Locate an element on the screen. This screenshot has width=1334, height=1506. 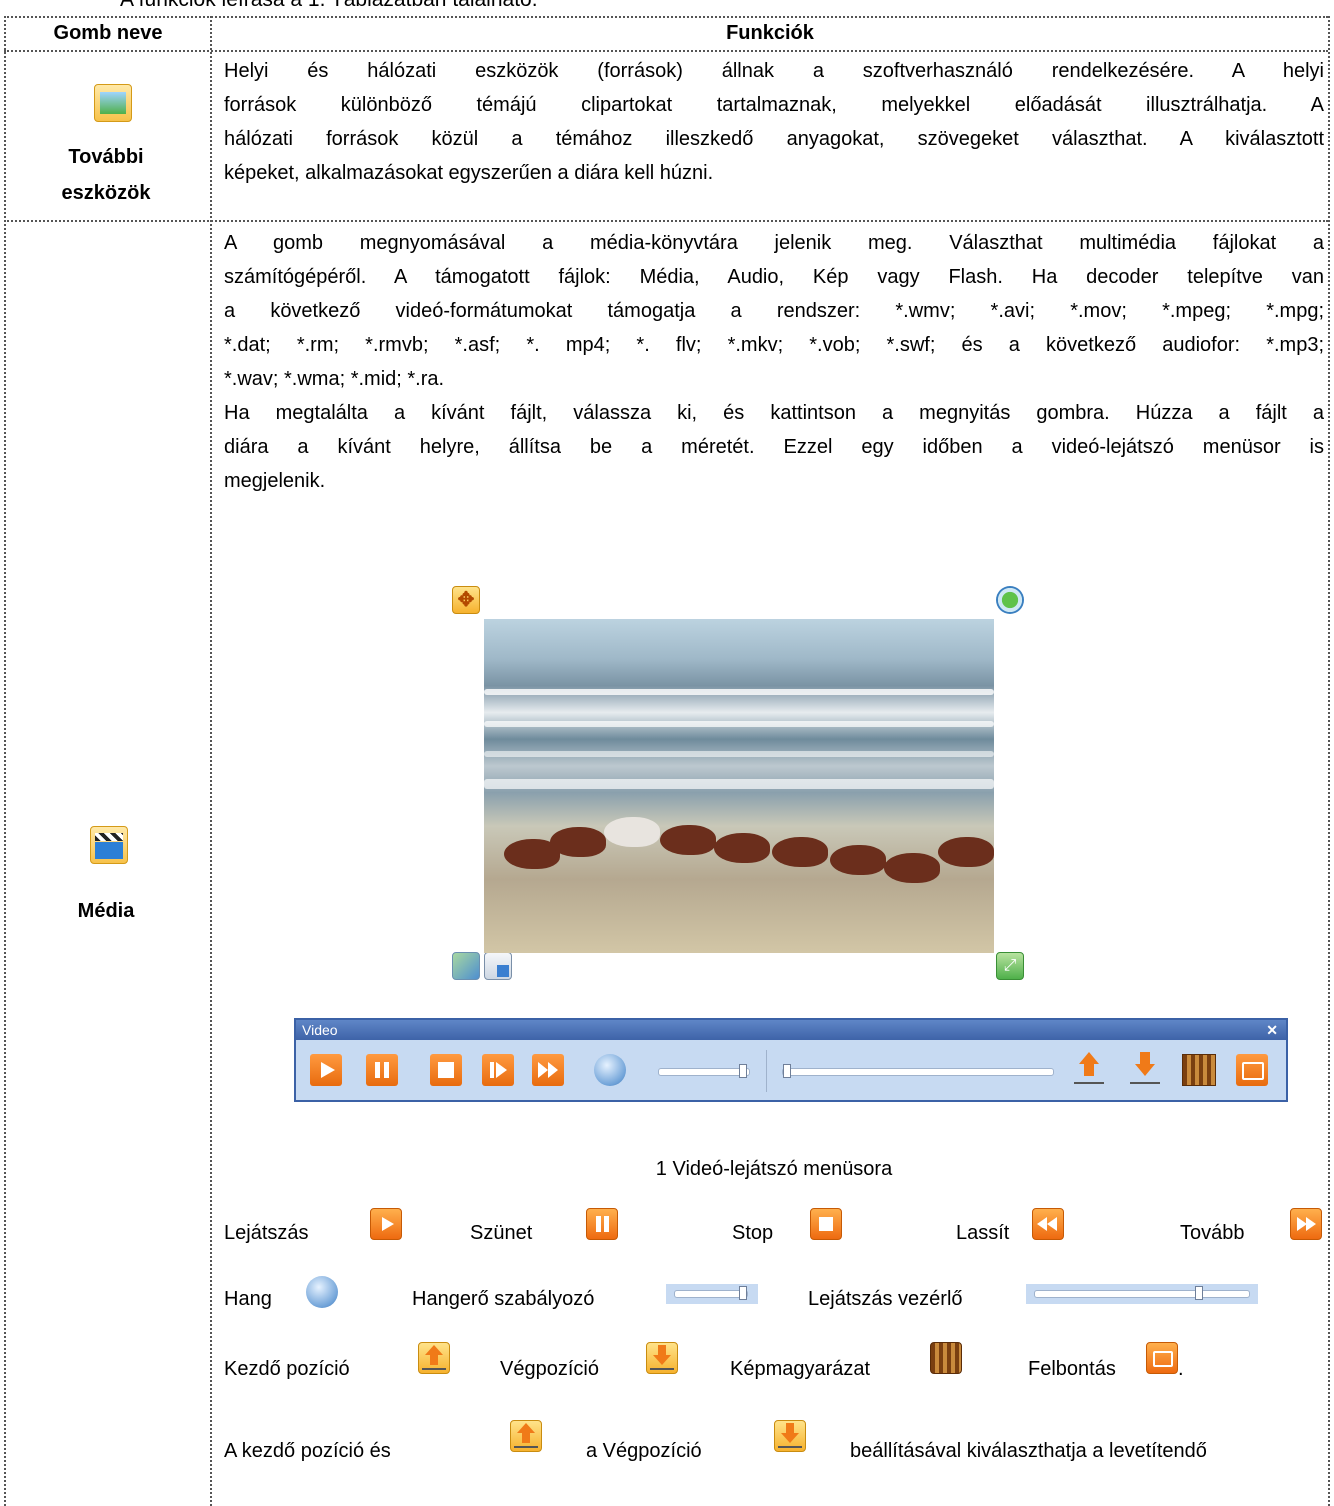
legend-resolution-label: Felbontás is located at coordinates (1072, 1369).